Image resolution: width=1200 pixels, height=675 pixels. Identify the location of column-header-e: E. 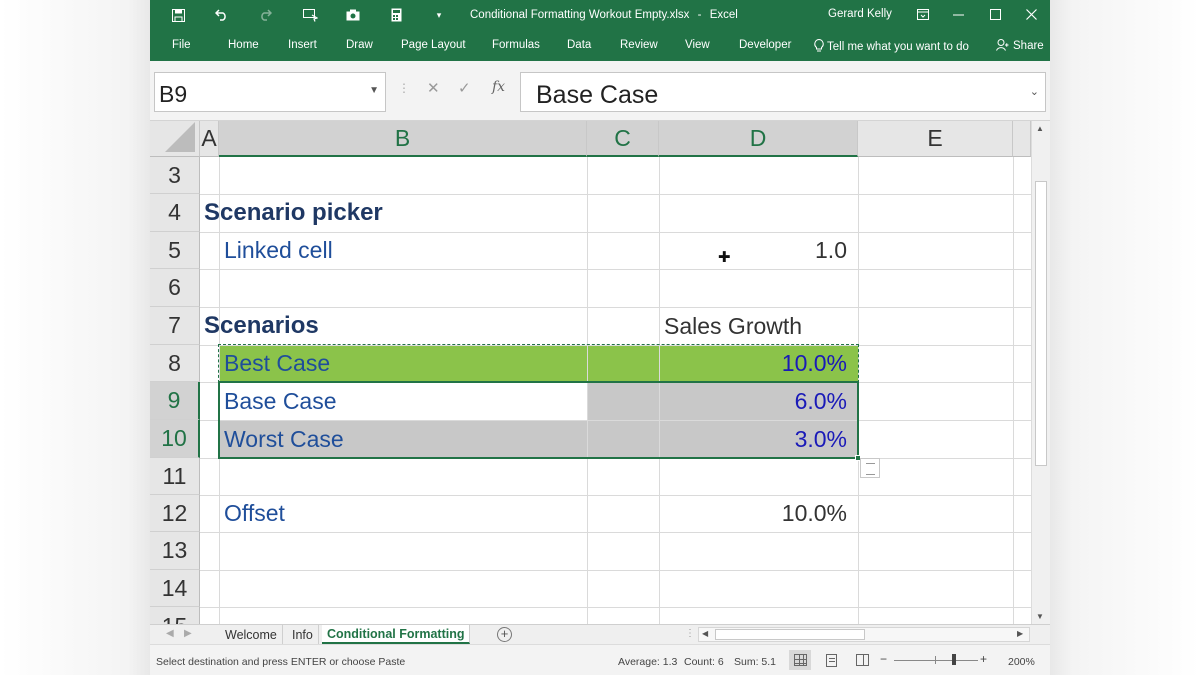
(935, 139).